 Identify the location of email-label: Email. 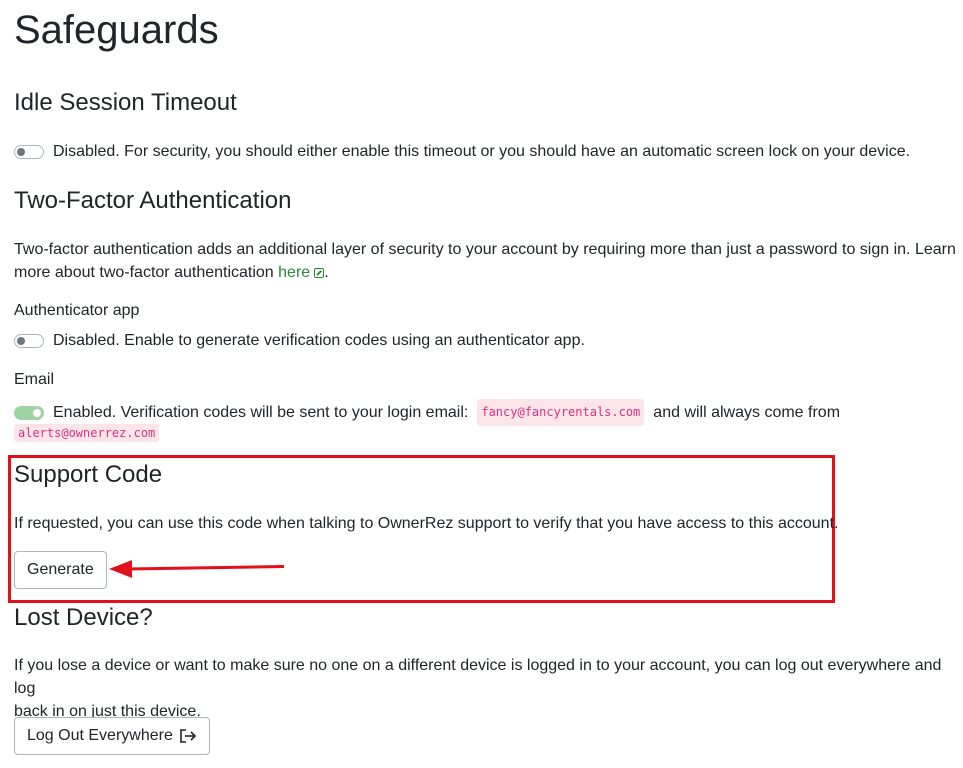
(34, 379).